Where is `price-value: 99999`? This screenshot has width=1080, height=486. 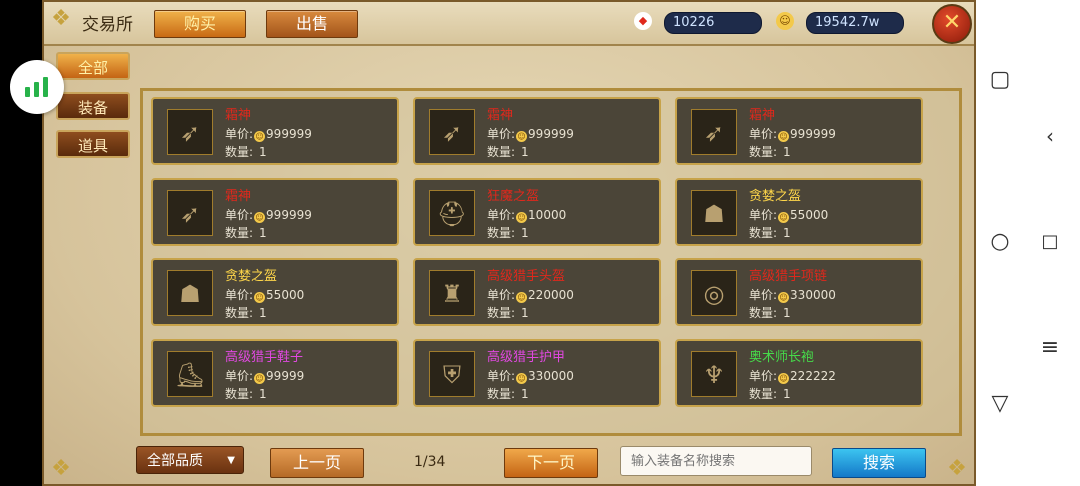
price-value: 99999 is located at coordinates (285, 376).